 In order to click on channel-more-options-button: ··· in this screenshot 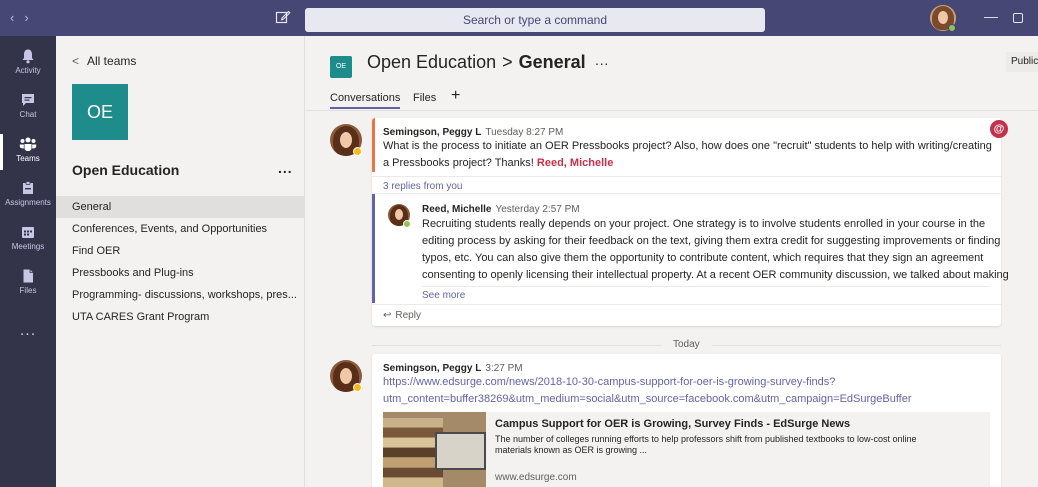, I will do `click(602, 63)`.